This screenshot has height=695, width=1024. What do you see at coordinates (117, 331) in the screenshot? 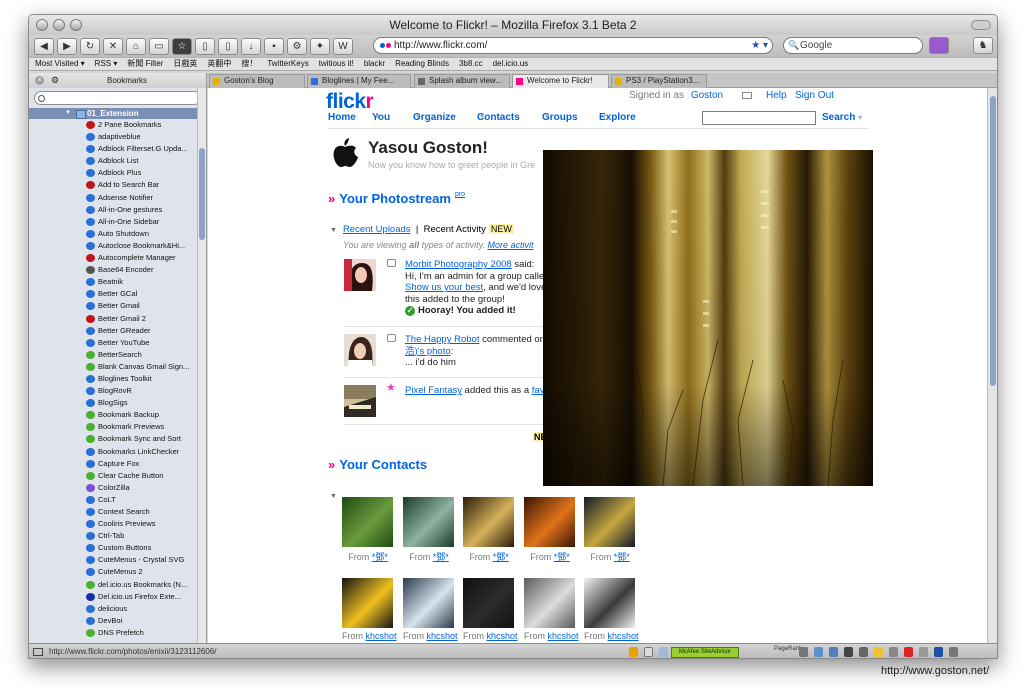
I see `bookmark-item: Better GReader` at bounding box center [117, 331].